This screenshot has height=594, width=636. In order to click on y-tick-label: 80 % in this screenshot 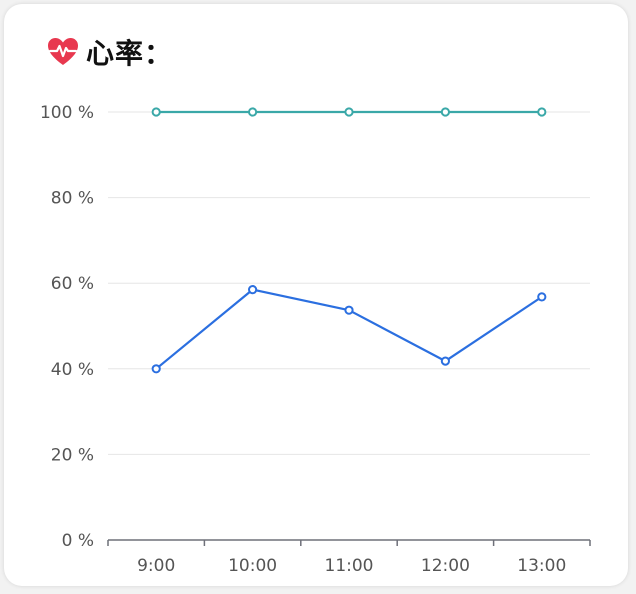, I will do `click(72, 199)`.